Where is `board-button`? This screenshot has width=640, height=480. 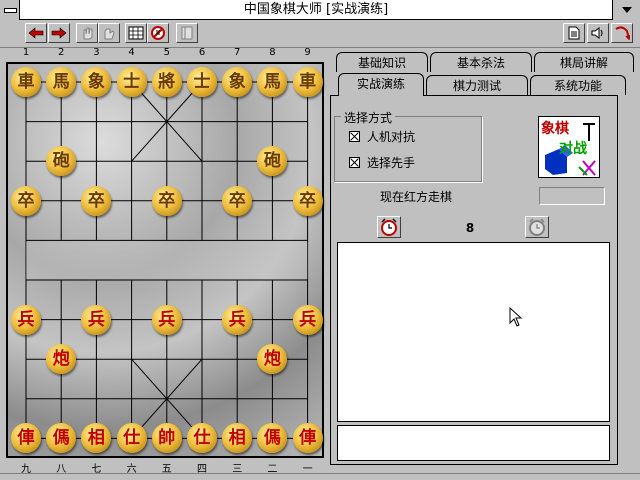
board-button is located at coordinates (136, 33).